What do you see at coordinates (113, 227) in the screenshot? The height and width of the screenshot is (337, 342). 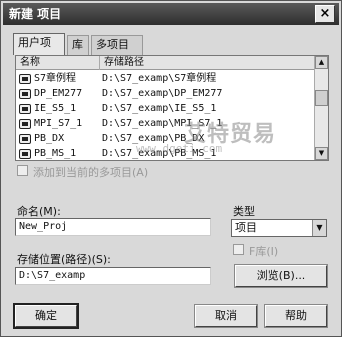 I see `project-name-input: New_Proj` at bounding box center [113, 227].